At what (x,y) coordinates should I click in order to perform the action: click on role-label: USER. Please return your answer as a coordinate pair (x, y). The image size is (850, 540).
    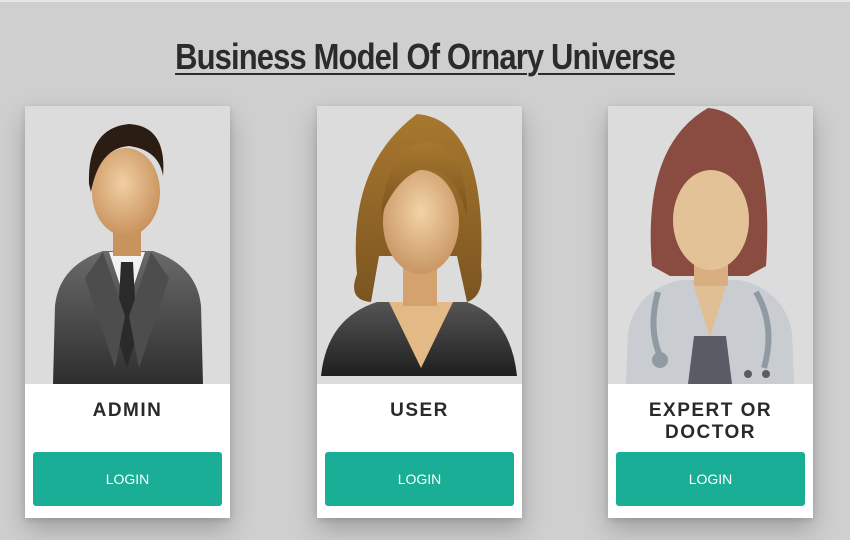
    Looking at the image, I should click on (419, 410).